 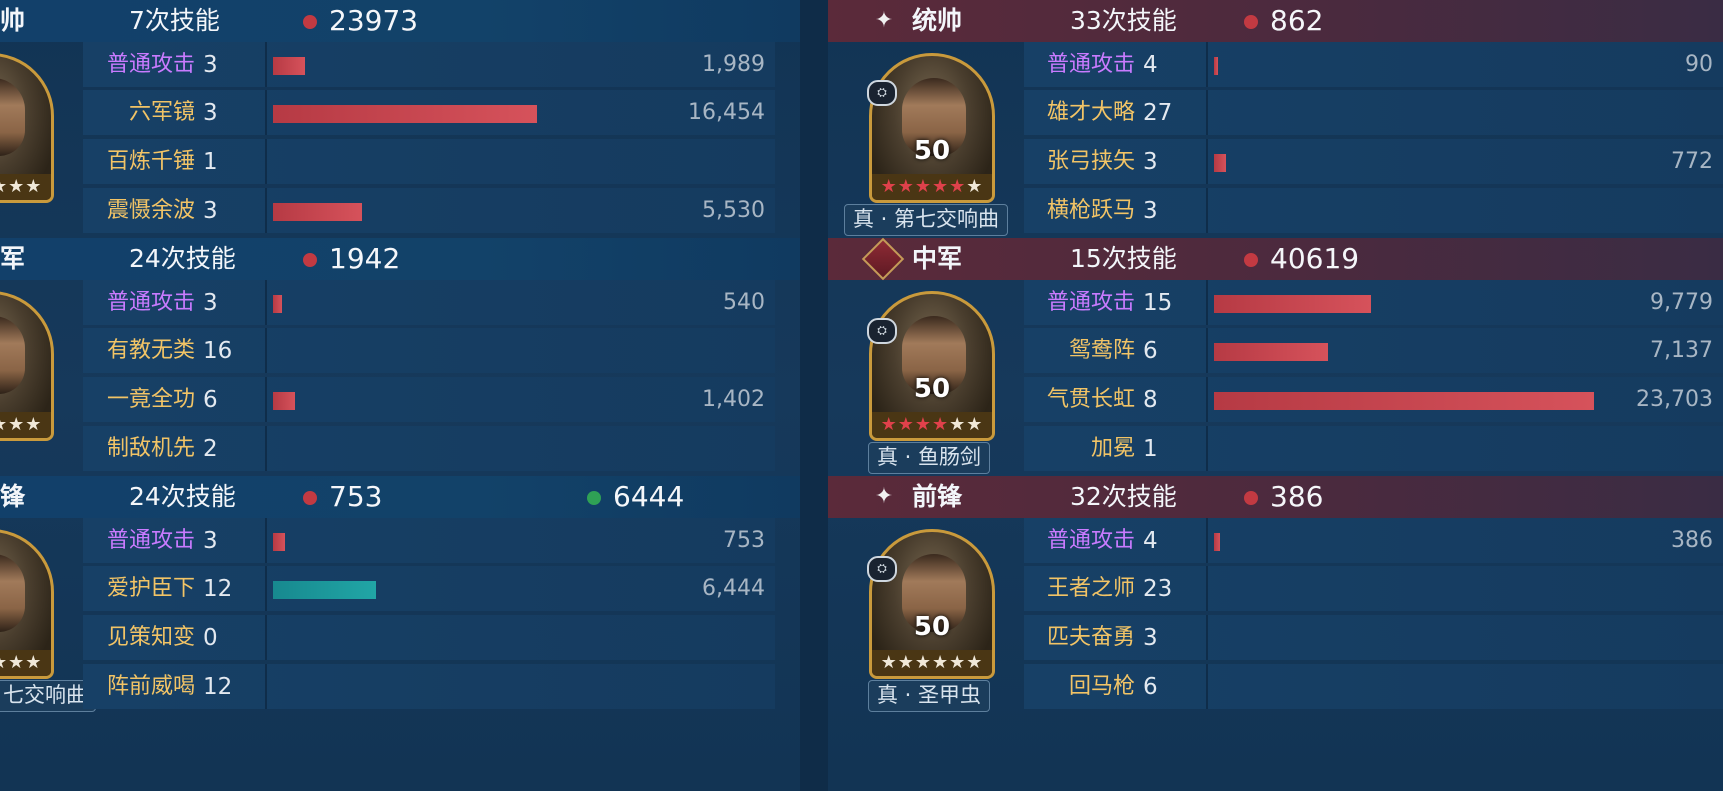 I want to click on role-label: 前锋, so click(x=937, y=496).